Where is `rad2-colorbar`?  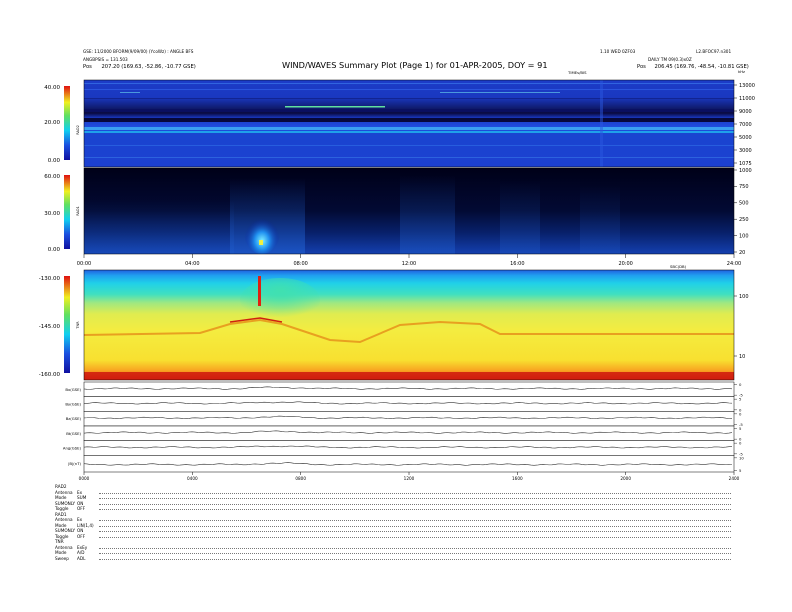
rad2-colorbar is located at coordinates (67, 123).